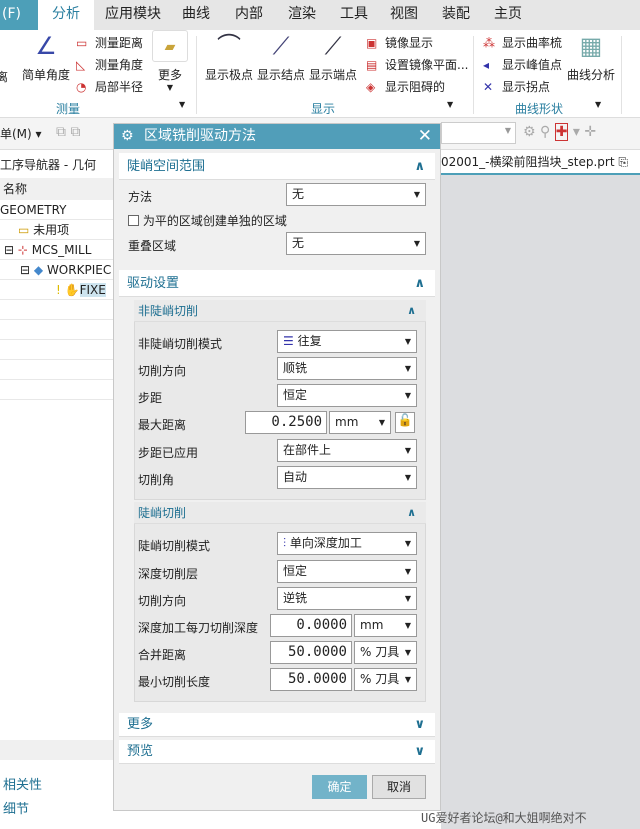 The image size is (640, 829). I want to click on tree-row: ▭ 未用项, so click(56, 230).